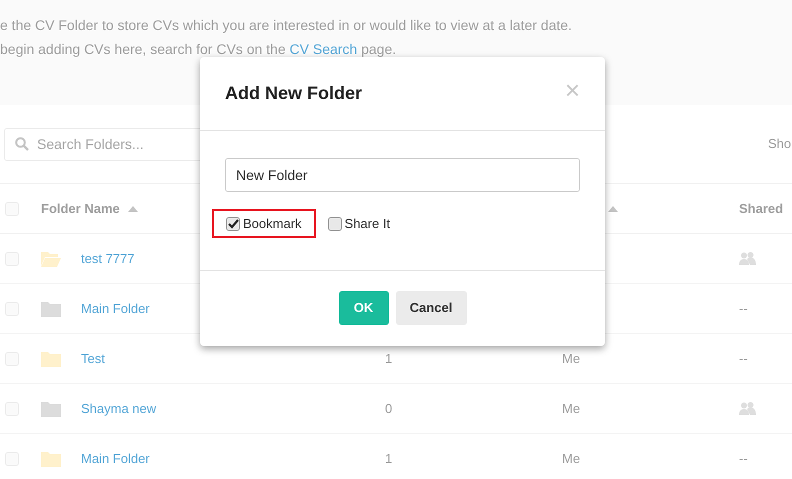 This screenshot has height=479, width=792. Describe the element at coordinates (363, 307) in the screenshot. I see `ok-button: OK` at that location.